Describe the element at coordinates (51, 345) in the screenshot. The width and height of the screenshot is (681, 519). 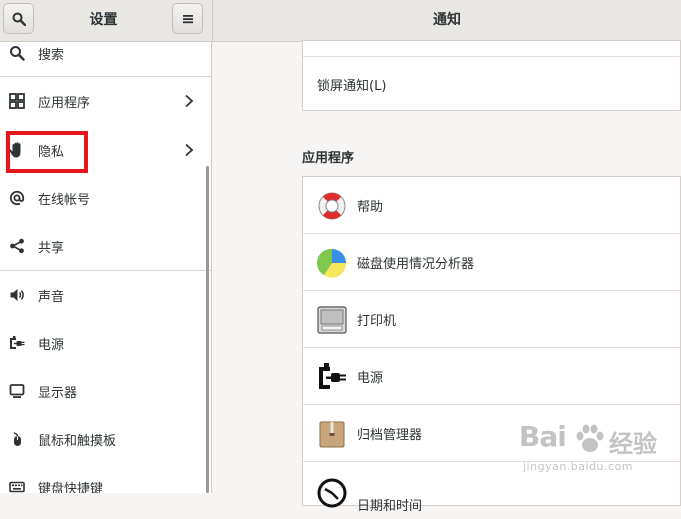
I see `sidebar-item-label: 电源` at that location.